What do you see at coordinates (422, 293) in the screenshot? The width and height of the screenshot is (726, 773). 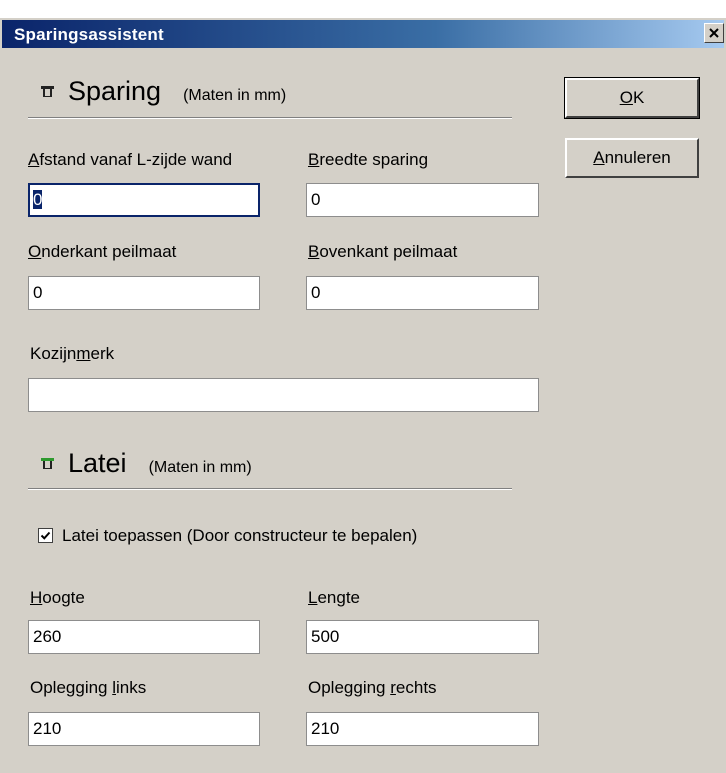 I see `bovenkant-input: 0` at bounding box center [422, 293].